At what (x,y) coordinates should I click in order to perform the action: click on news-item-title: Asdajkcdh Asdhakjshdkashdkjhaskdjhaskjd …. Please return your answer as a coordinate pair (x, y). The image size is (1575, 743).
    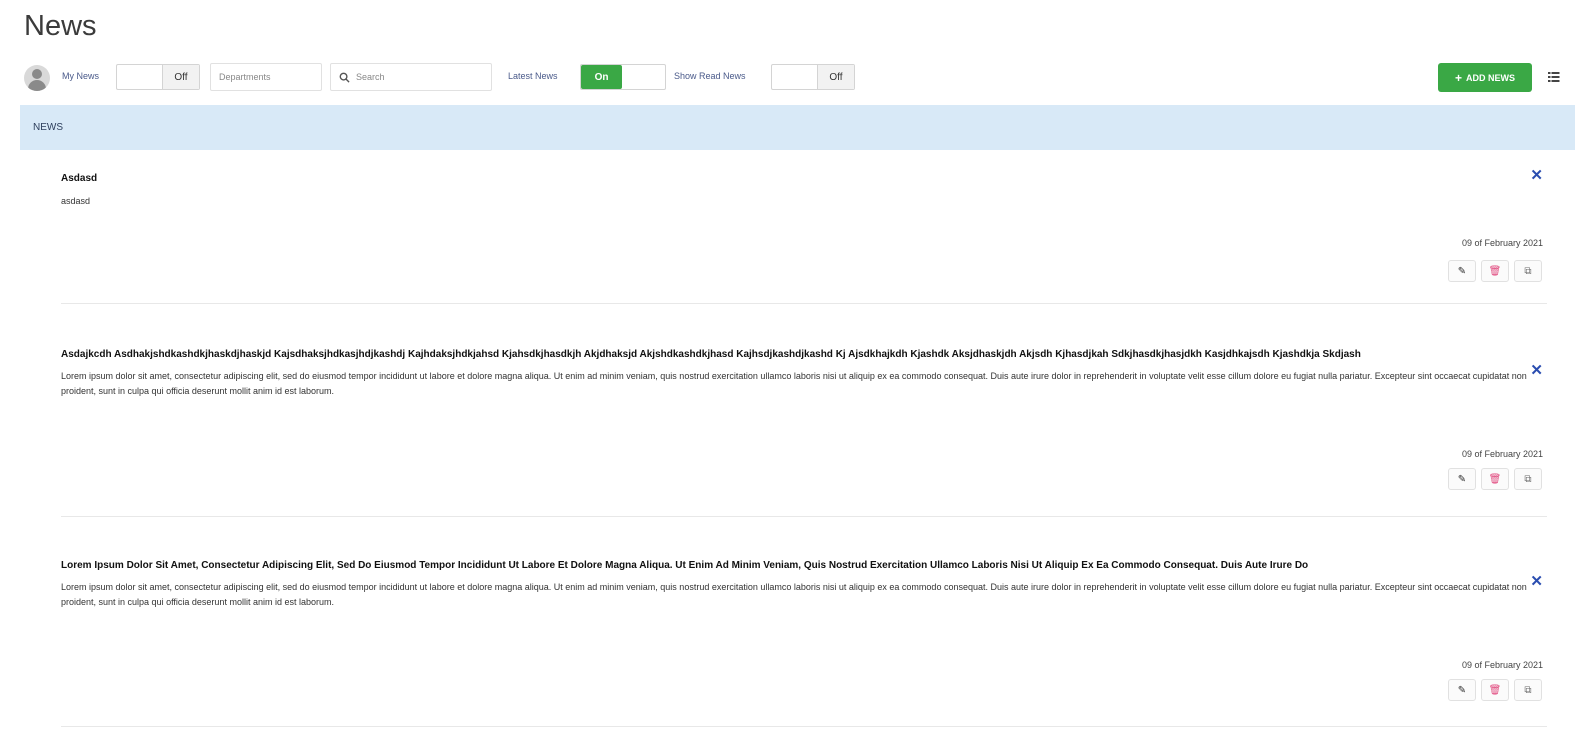
    Looking at the image, I should click on (711, 354).